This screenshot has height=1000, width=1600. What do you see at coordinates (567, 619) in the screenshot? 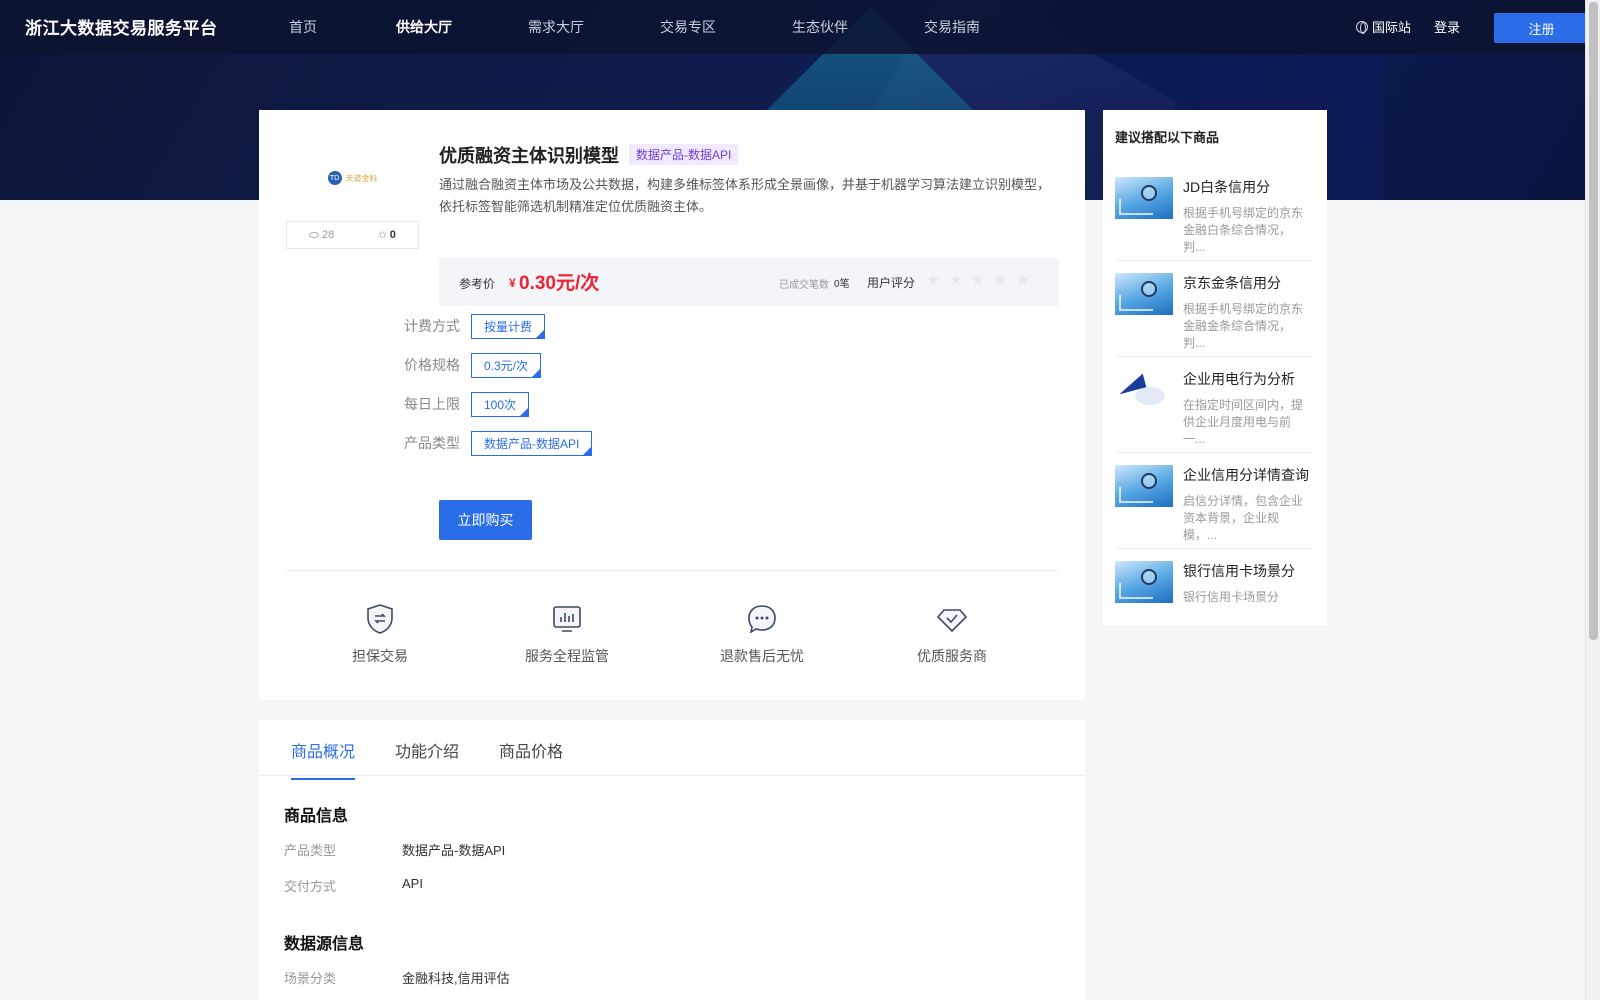
I see `monitor-chart-icon` at bounding box center [567, 619].